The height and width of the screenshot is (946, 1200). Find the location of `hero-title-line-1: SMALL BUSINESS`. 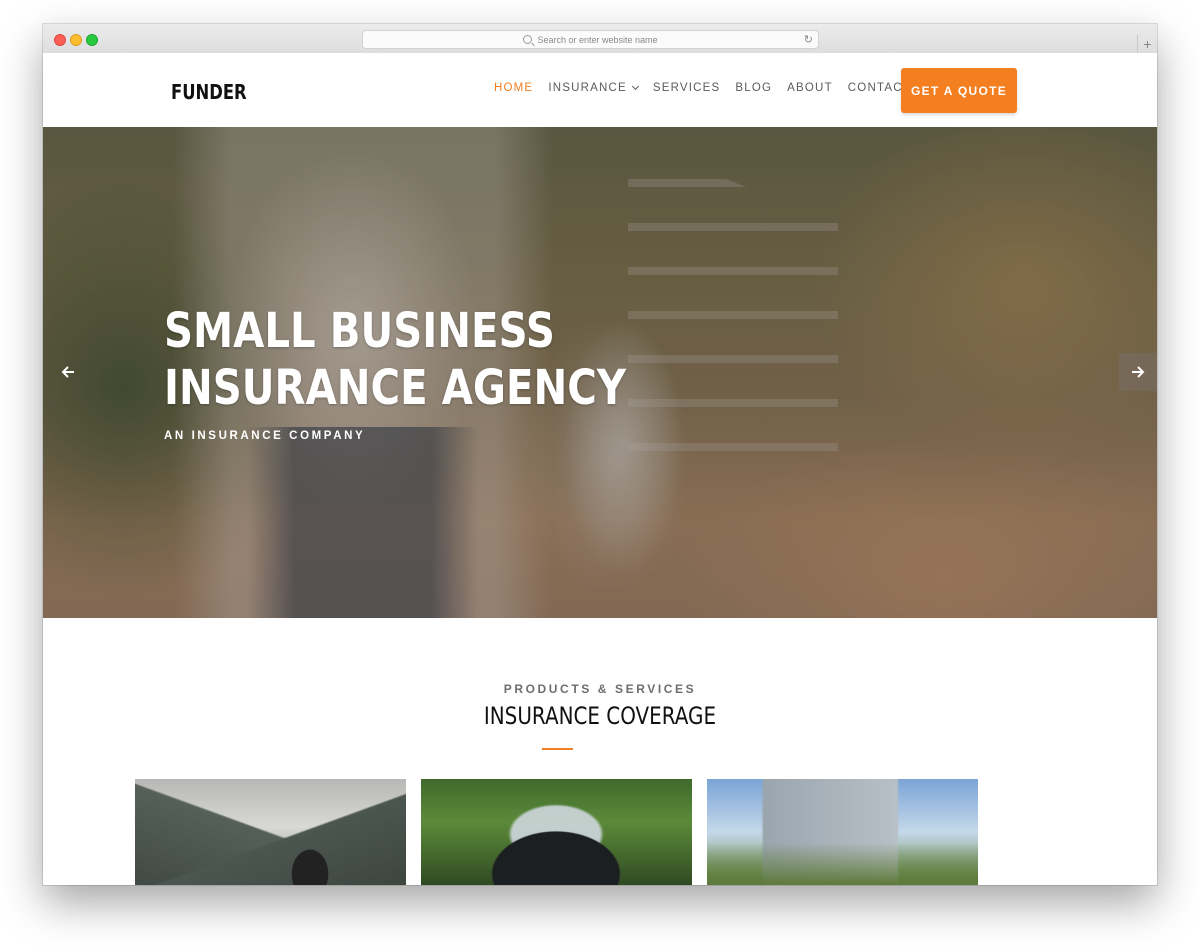

hero-title-line-1: SMALL BUSINESS is located at coordinates (359, 331).